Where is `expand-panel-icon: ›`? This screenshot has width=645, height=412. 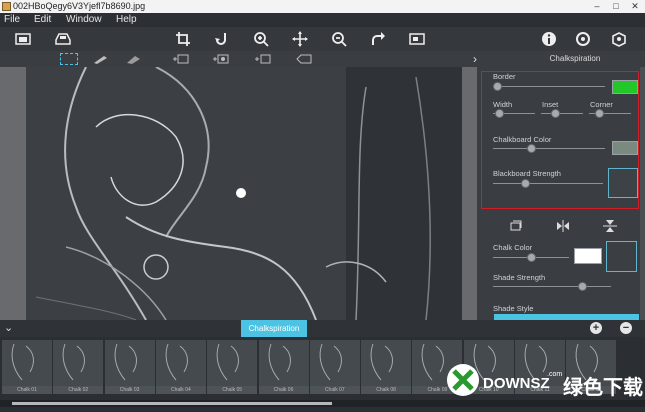
expand-panel-icon: › is located at coordinates (478, 59).